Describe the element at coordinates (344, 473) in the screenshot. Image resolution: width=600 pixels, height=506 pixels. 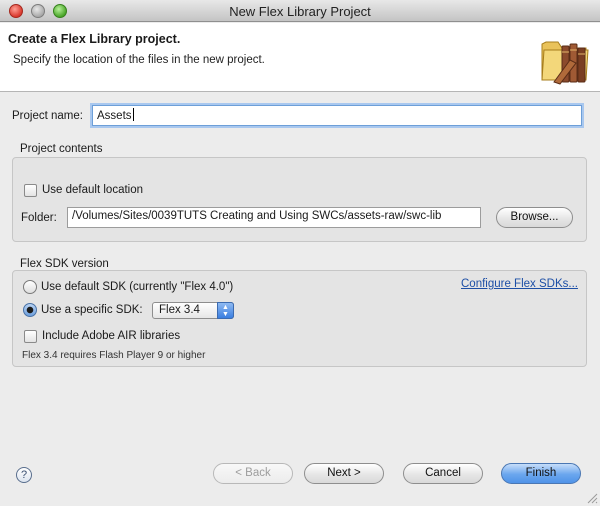
I see `next-button: Next >` at that location.